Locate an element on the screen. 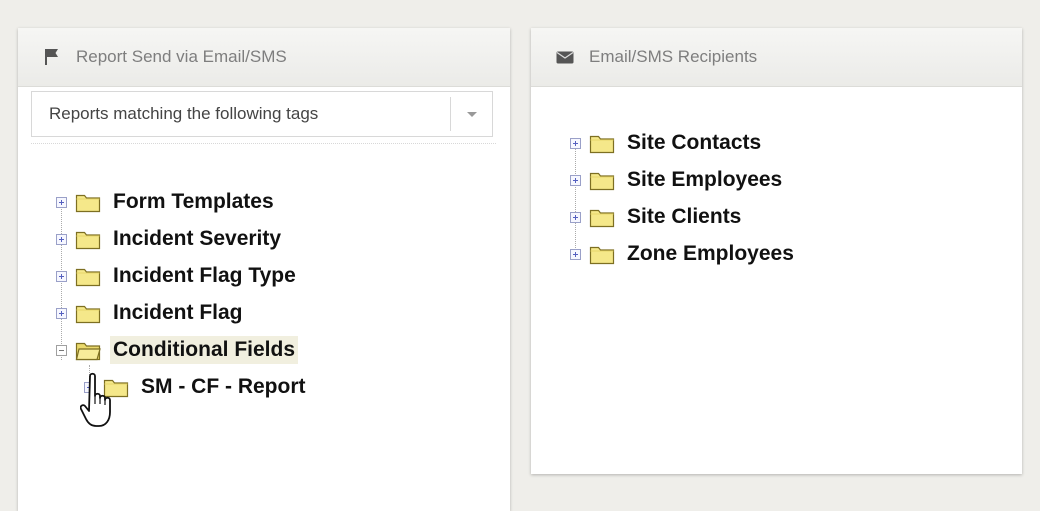  chevron-down-icon is located at coordinates (471, 114).